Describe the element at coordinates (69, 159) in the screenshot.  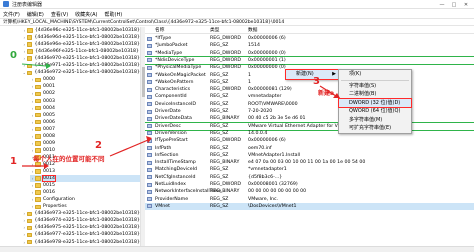
I see `position-note: 每个人在的位置可能不同` at that location.